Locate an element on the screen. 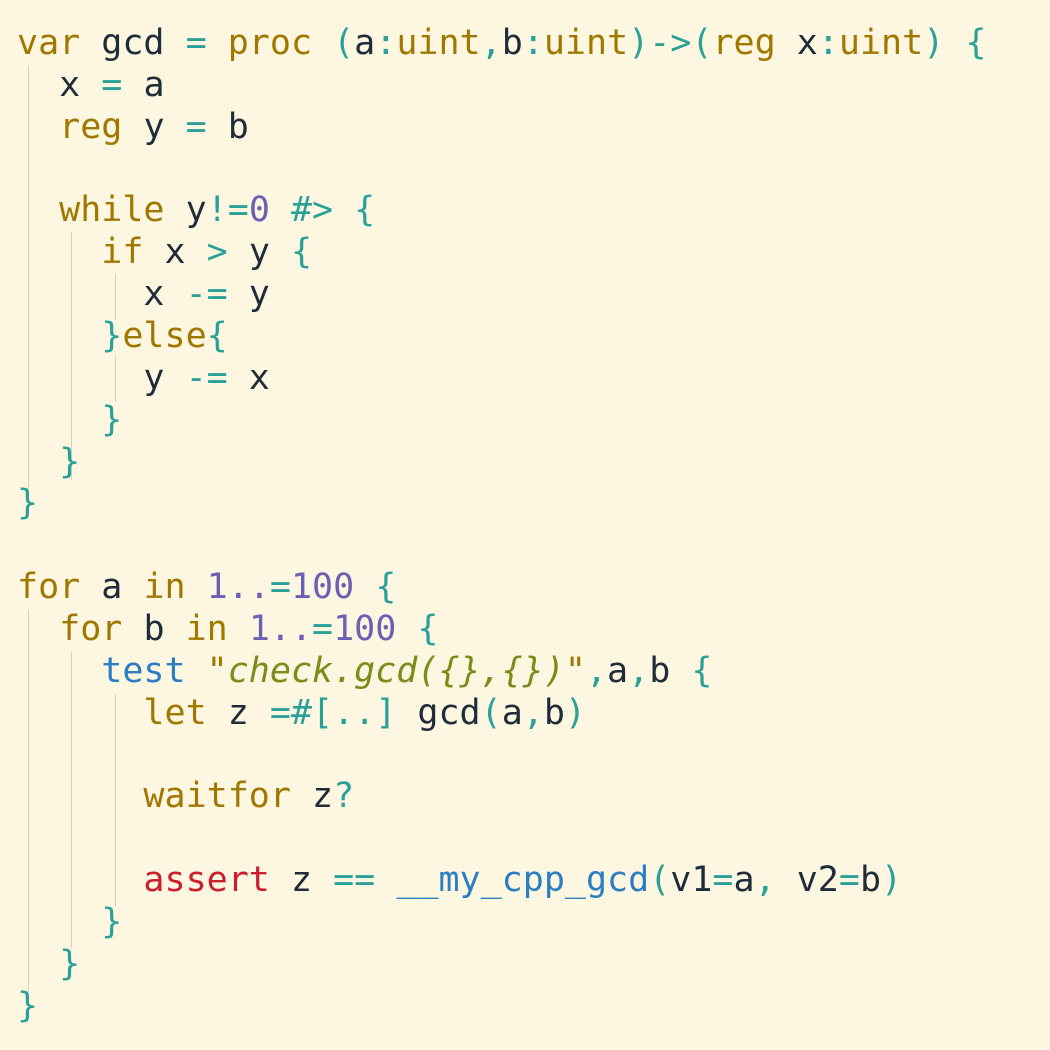  code-token: )->( is located at coordinates (670, 43).